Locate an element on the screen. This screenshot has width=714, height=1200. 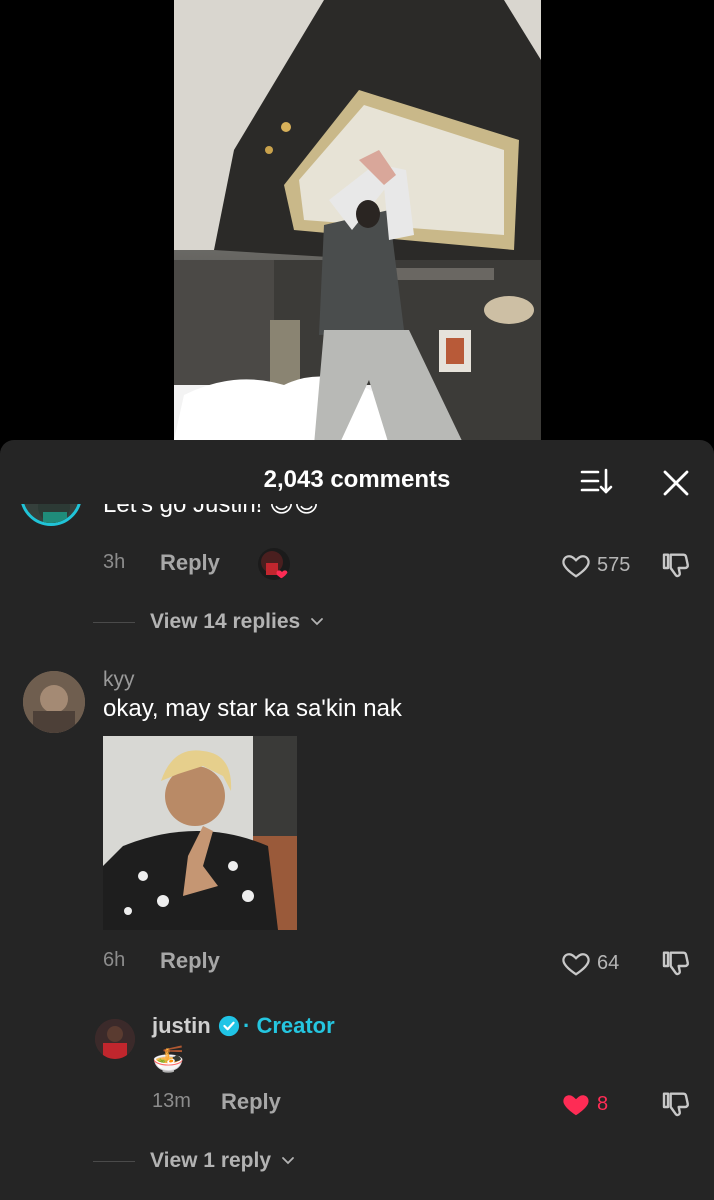
creator-liked-avatar is located at coordinates (274, 564).